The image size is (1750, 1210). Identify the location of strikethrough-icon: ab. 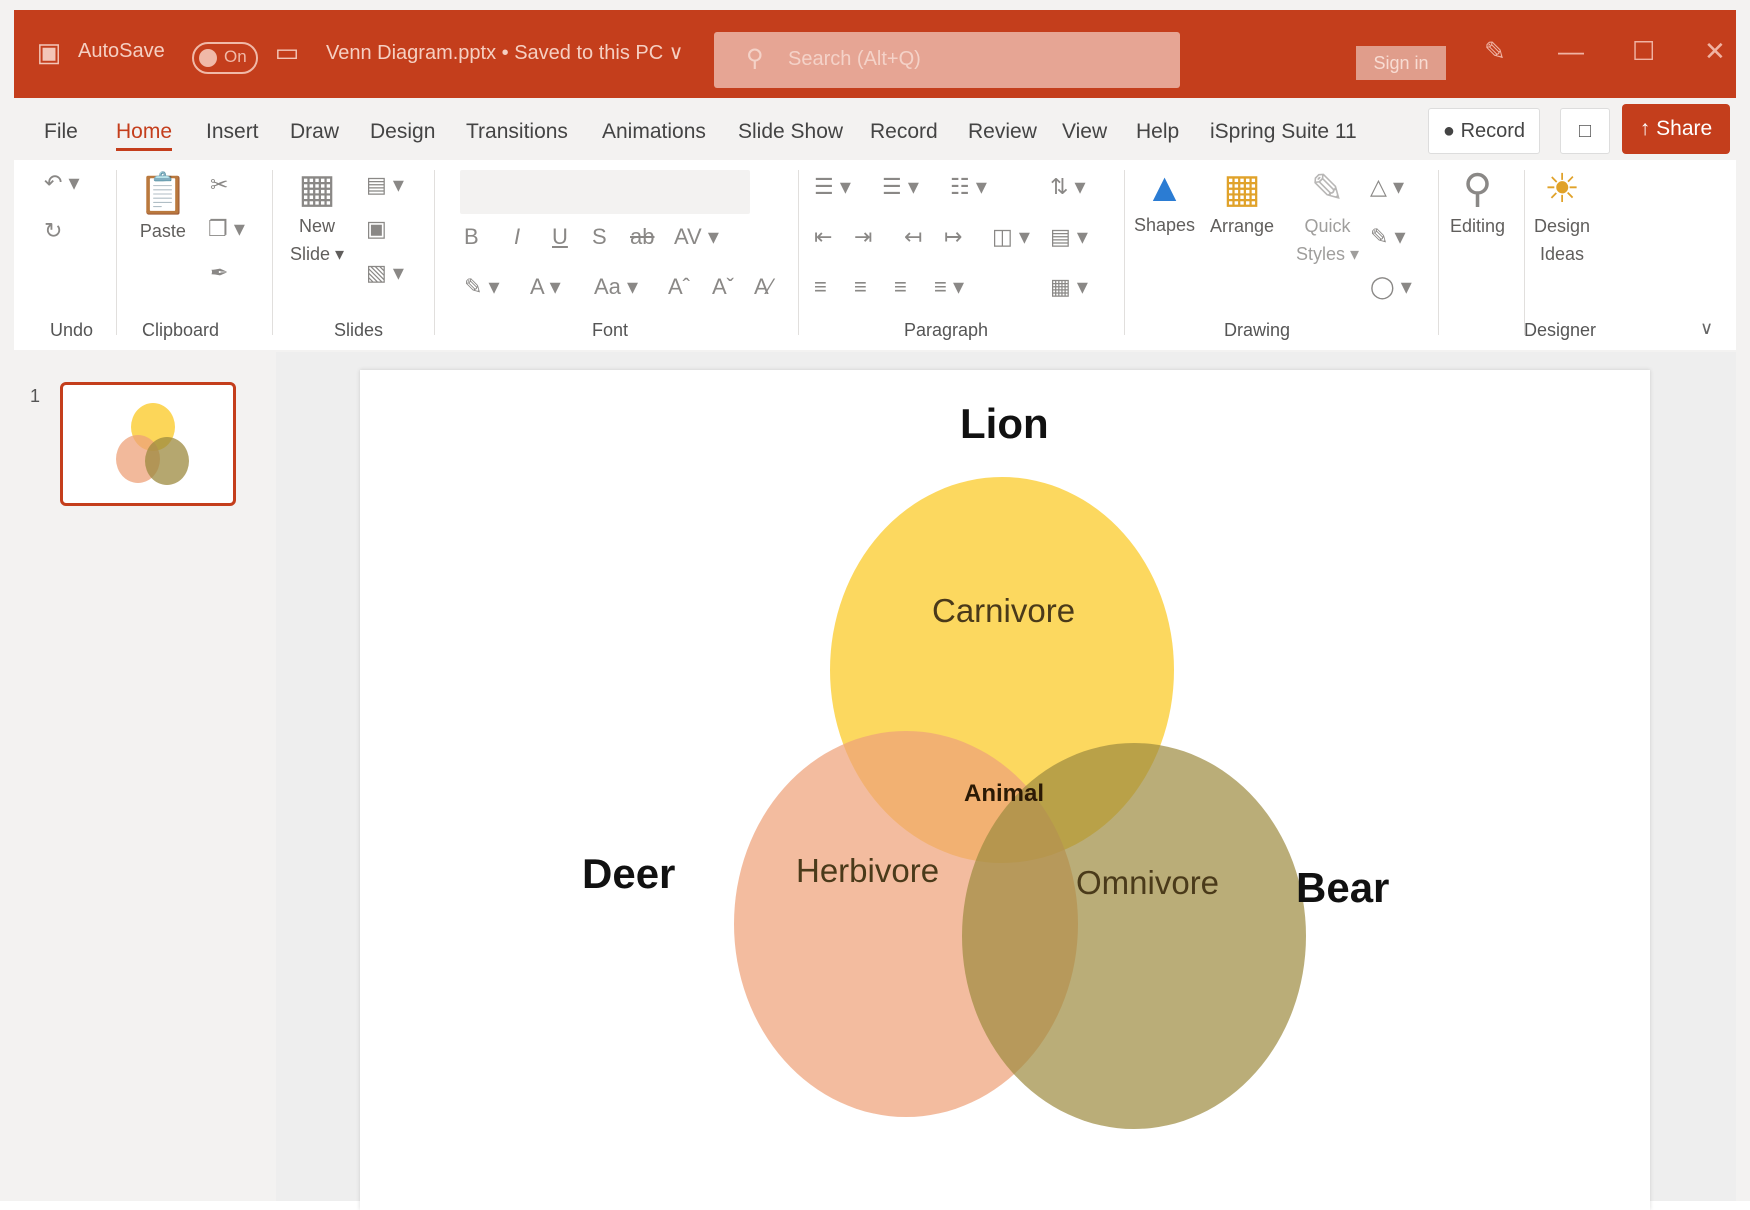
(642, 237).